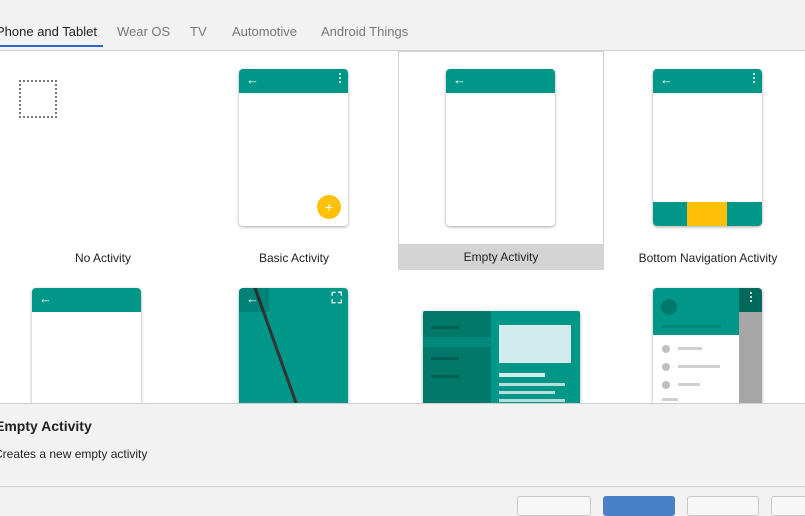  I want to click on template-row2-item-2: ← ⛶, so click(294, 337).